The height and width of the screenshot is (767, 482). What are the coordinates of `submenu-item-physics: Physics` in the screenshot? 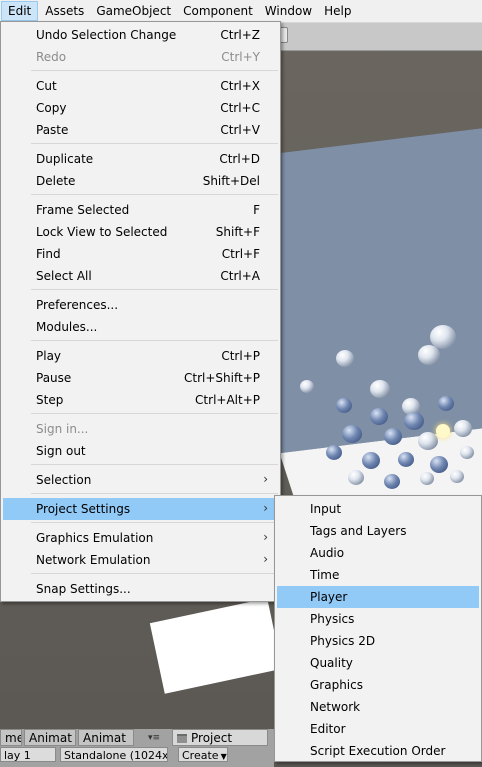 It's located at (378, 619).